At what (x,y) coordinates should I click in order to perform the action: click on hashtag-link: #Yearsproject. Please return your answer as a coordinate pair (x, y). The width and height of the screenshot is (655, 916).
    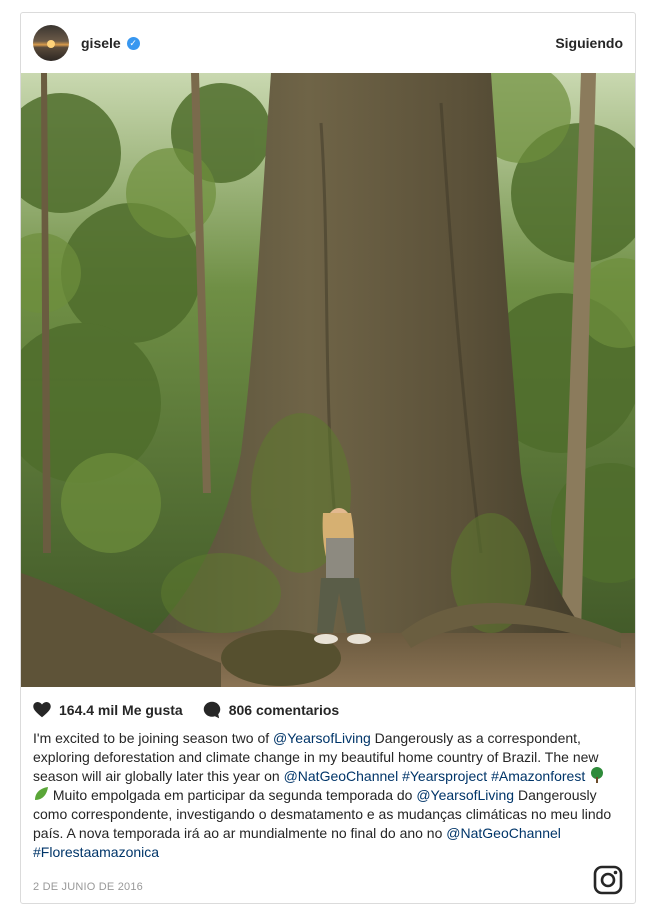
    Looking at the image, I should click on (444, 776).